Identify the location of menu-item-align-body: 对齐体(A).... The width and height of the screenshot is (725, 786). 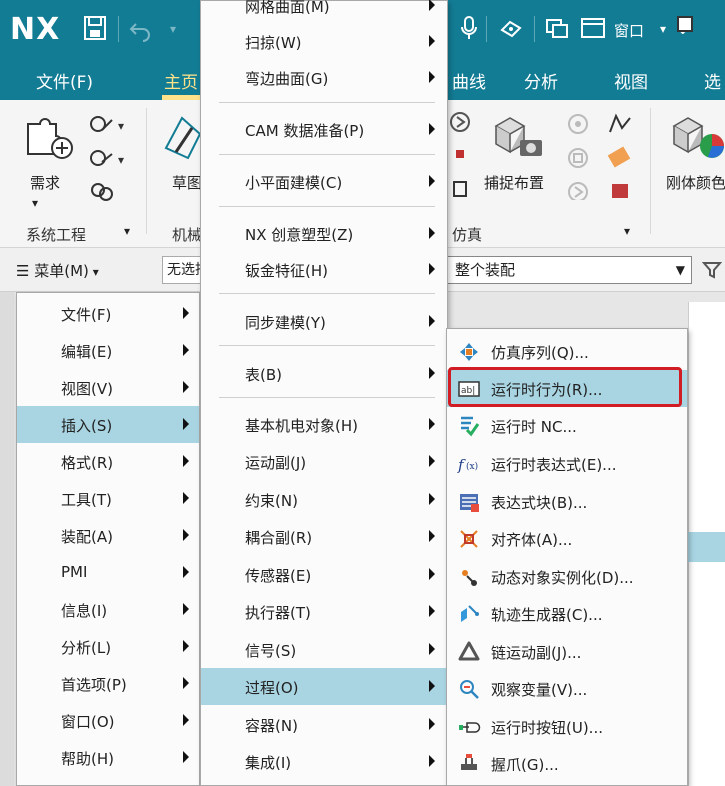
(567, 538).